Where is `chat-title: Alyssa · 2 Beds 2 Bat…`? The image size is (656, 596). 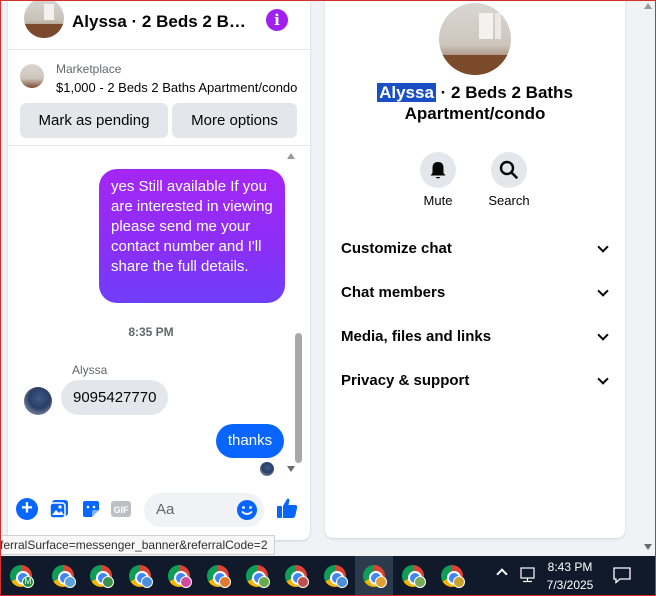
chat-title: Alyssa · 2 Beds 2 Bat… is located at coordinates (163, 22).